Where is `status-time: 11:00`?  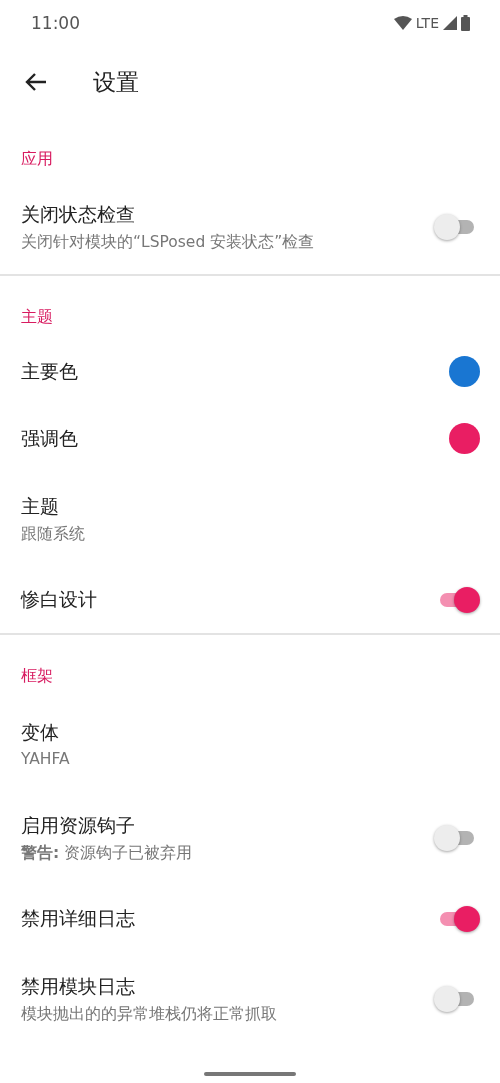 status-time: 11:00 is located at coordinates (55, 23).